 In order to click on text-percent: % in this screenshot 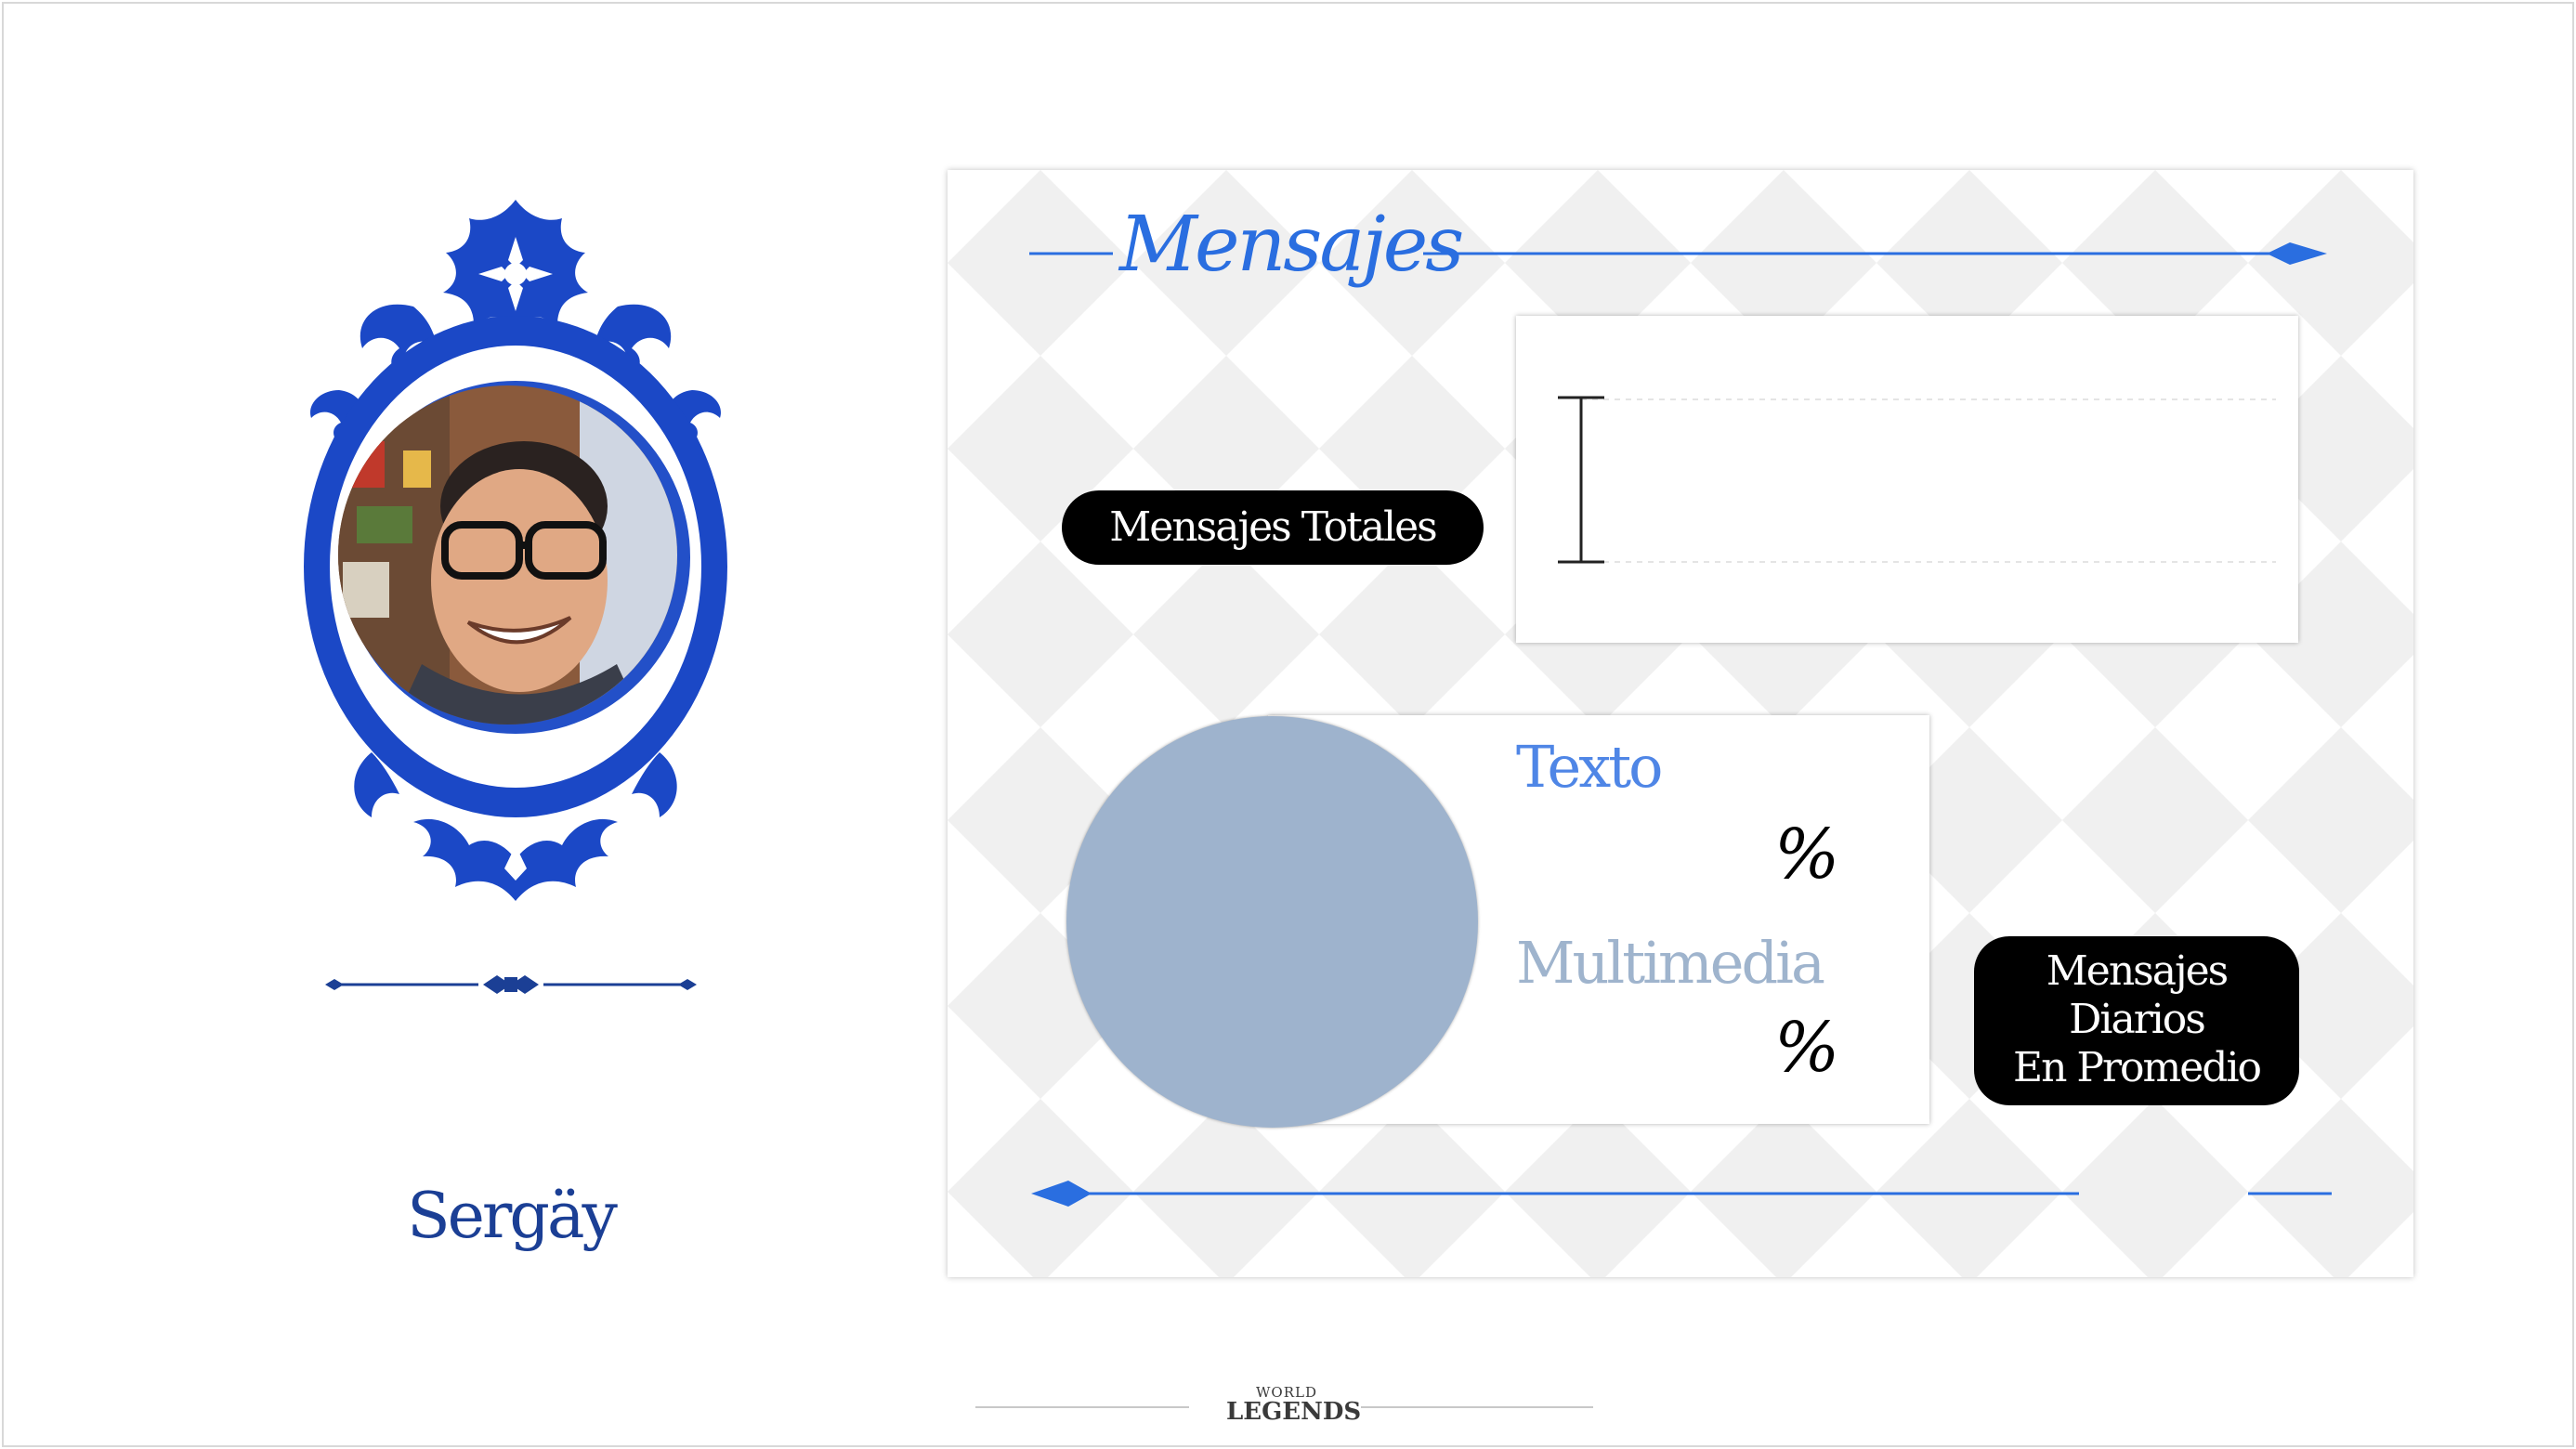, I will do `click(1807, 854)`.